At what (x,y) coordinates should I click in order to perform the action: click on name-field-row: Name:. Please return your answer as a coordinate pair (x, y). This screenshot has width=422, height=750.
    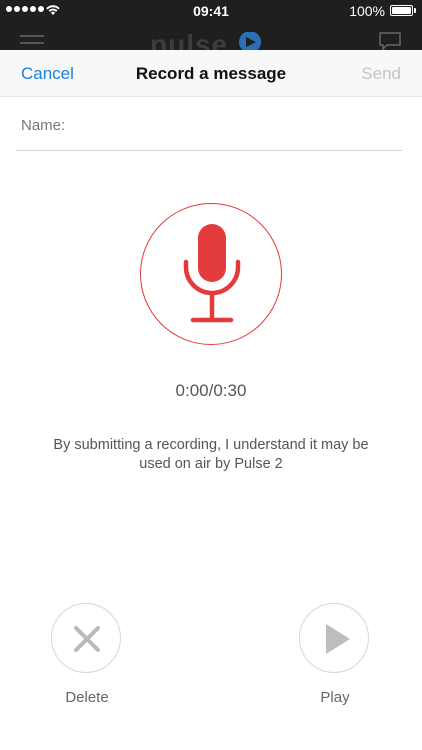
    Looking at the image, I should click on (209, 130).